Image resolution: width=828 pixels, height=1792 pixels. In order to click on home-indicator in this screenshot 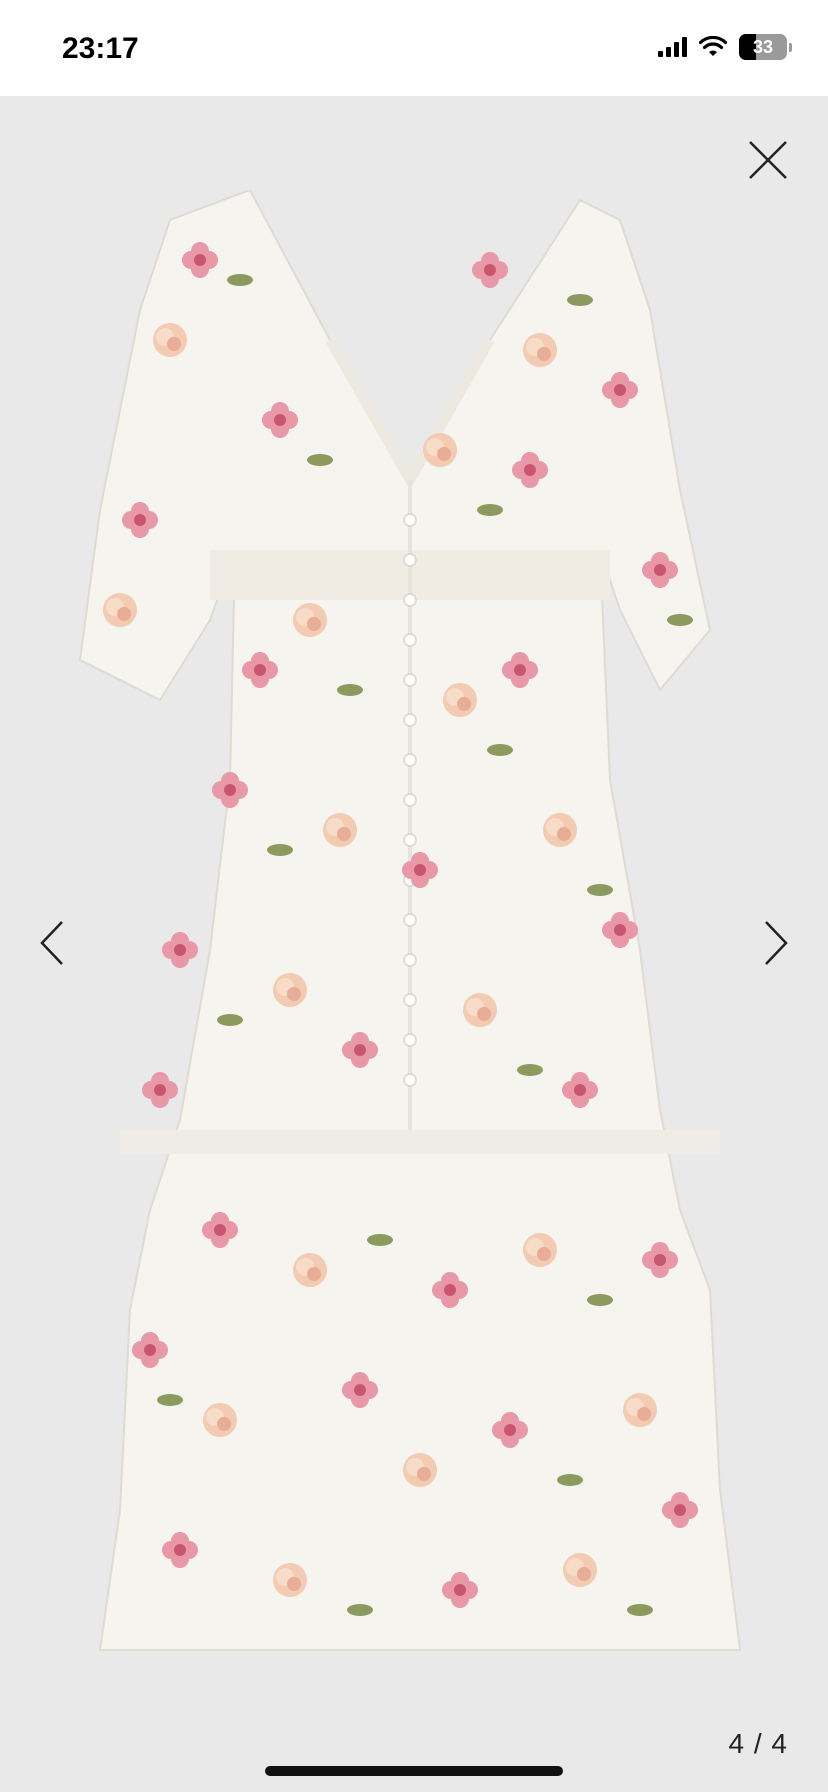, I will do `click(414, 1771)`.